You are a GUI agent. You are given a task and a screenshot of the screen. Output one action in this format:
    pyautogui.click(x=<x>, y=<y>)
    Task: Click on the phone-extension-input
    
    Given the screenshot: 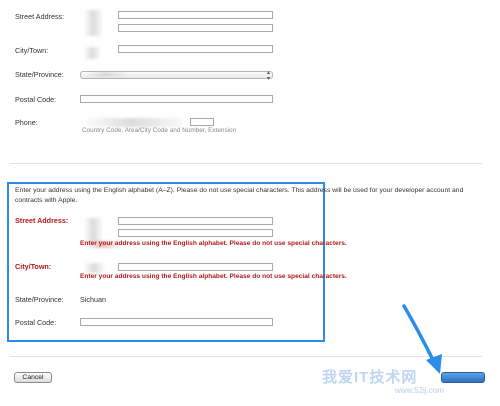 What is the action you would take?
    pyautogui.click(x=202, y=122)
    